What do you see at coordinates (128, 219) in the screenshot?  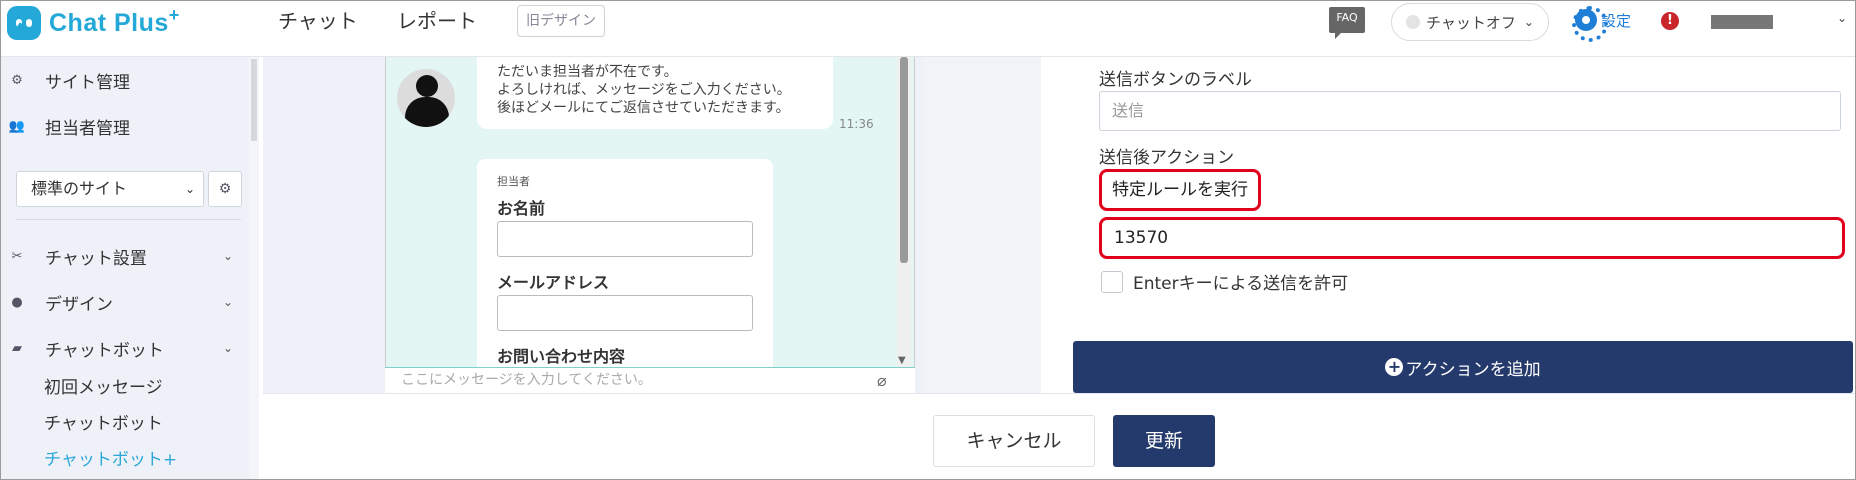 I see `divider` at bounding box center [128, 219].